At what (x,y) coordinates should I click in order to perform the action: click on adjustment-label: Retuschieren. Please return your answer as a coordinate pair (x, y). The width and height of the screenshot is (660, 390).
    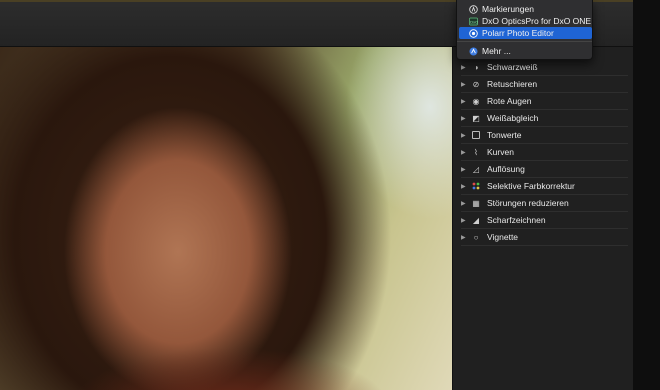
    Looking at the image, I should click on (512, 84).